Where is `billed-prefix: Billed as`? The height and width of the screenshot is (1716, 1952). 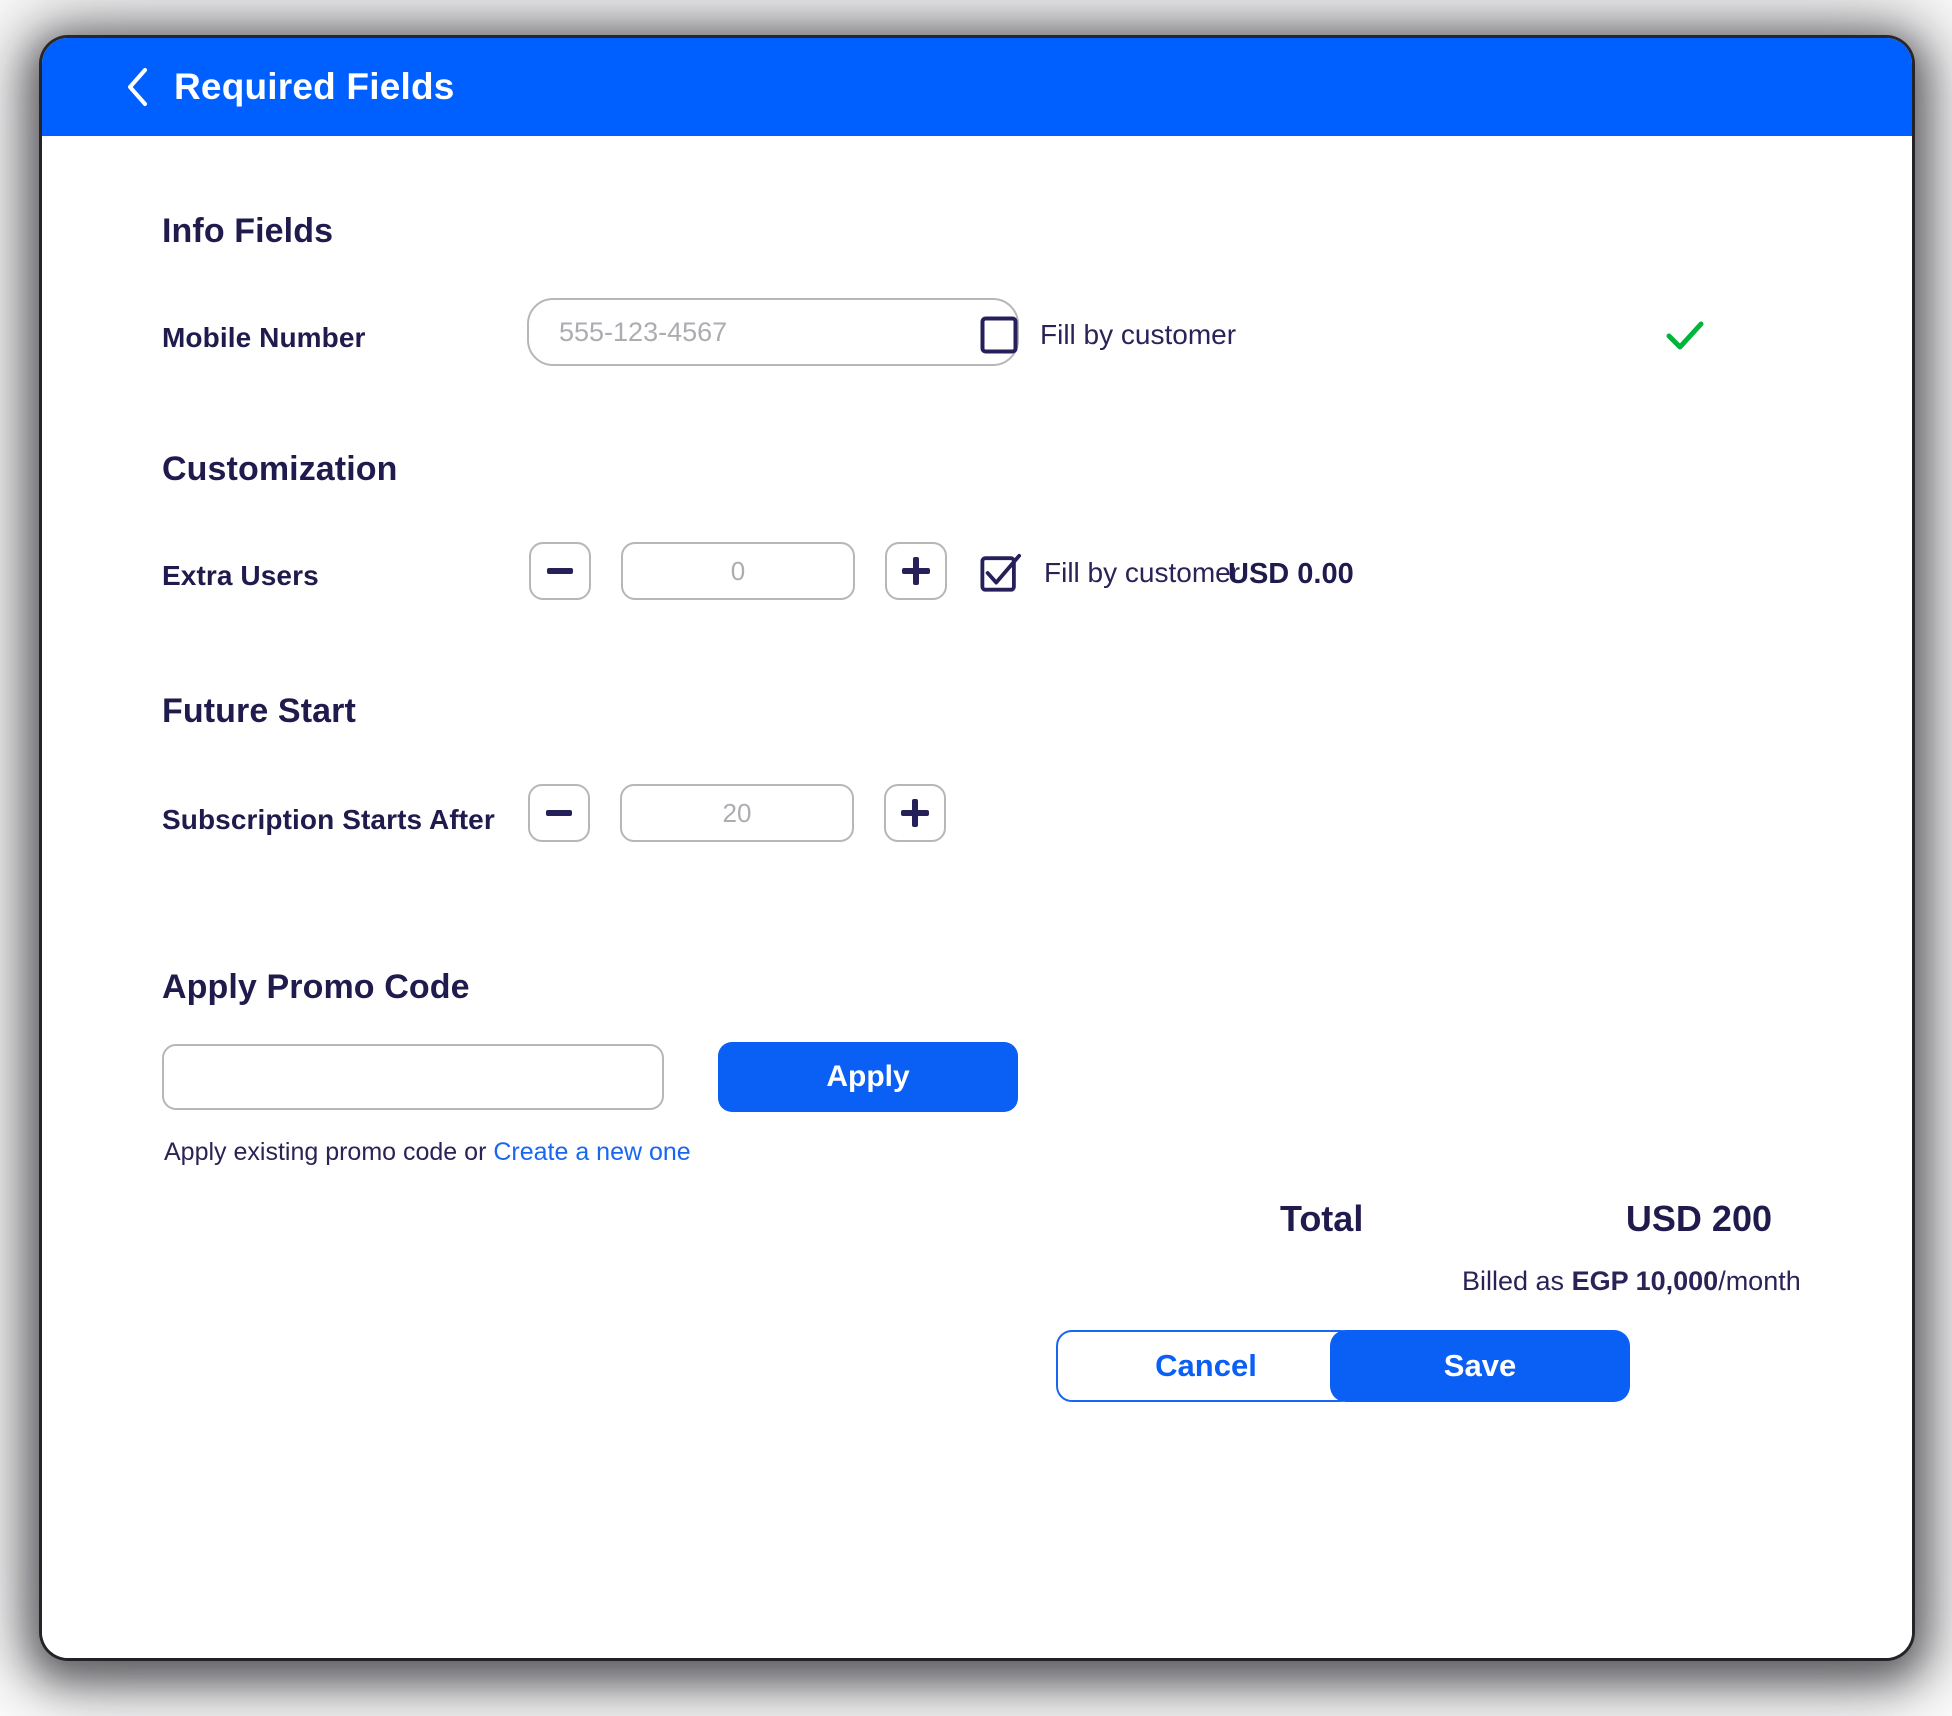
billed-prefix: Billed as is located at coordinates (1517, 1281).